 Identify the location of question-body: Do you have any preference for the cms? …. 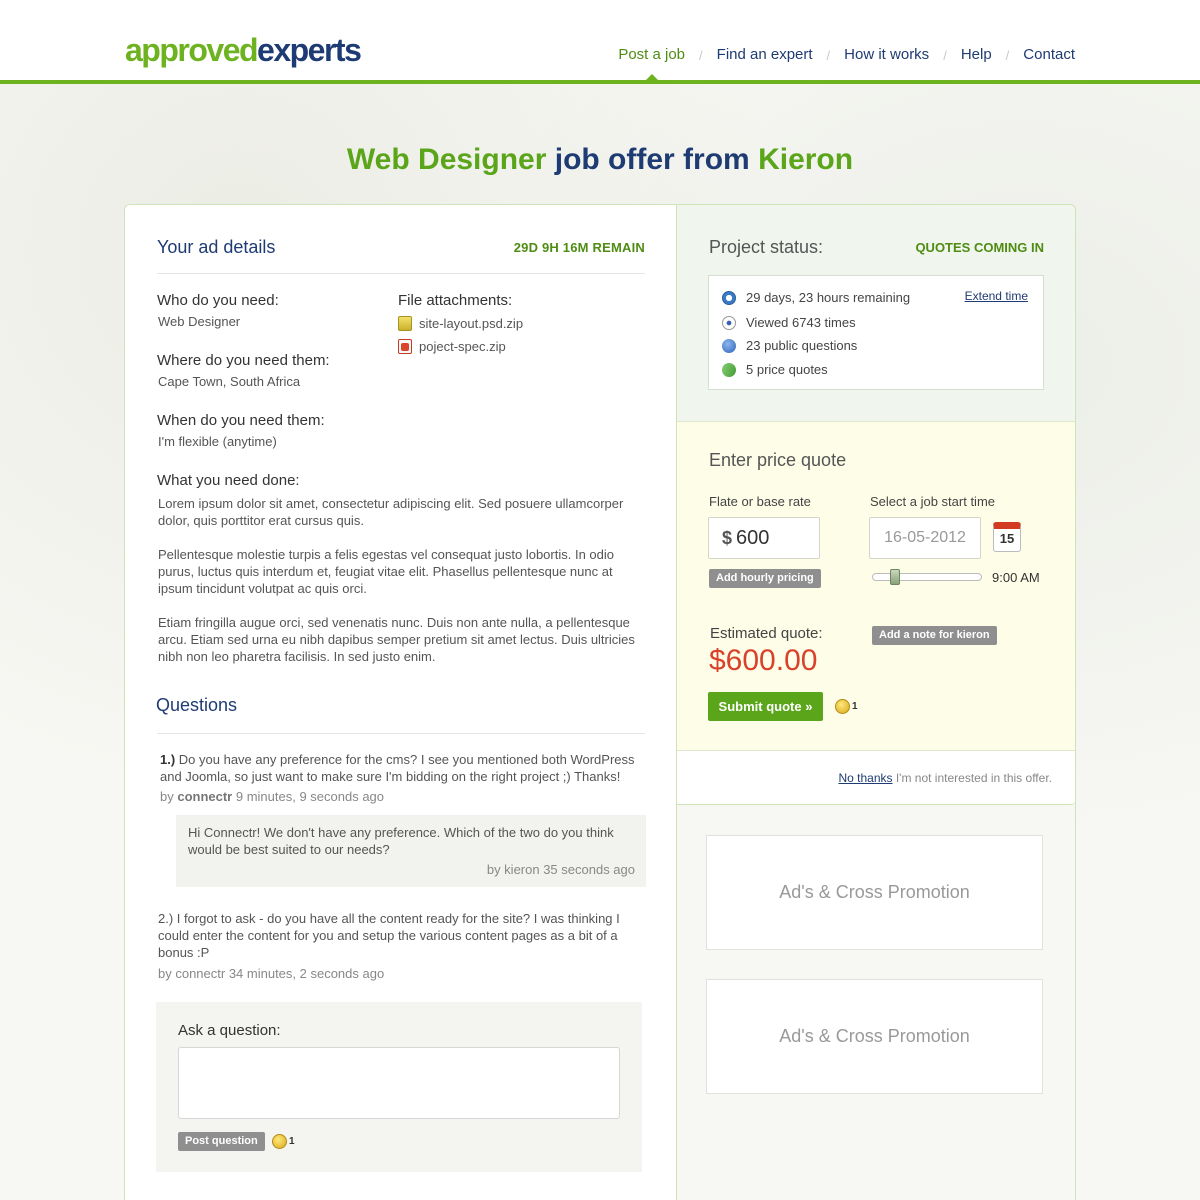
(397, 768).